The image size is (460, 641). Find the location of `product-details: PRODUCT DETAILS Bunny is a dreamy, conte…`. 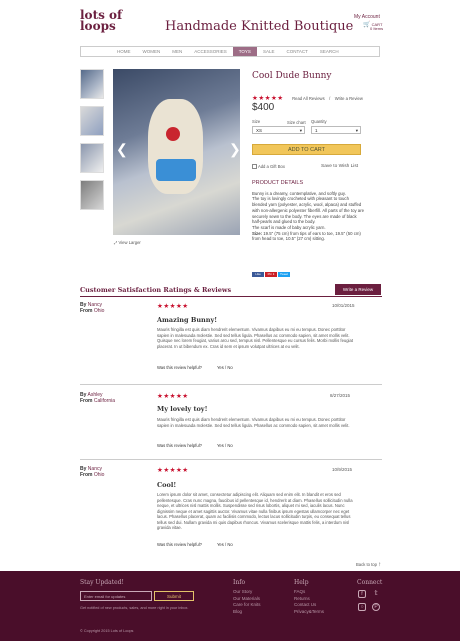

product-details: PRODUCT DETAILS Bunny is a dreamy, conte… is located at coordinates (308, 211).